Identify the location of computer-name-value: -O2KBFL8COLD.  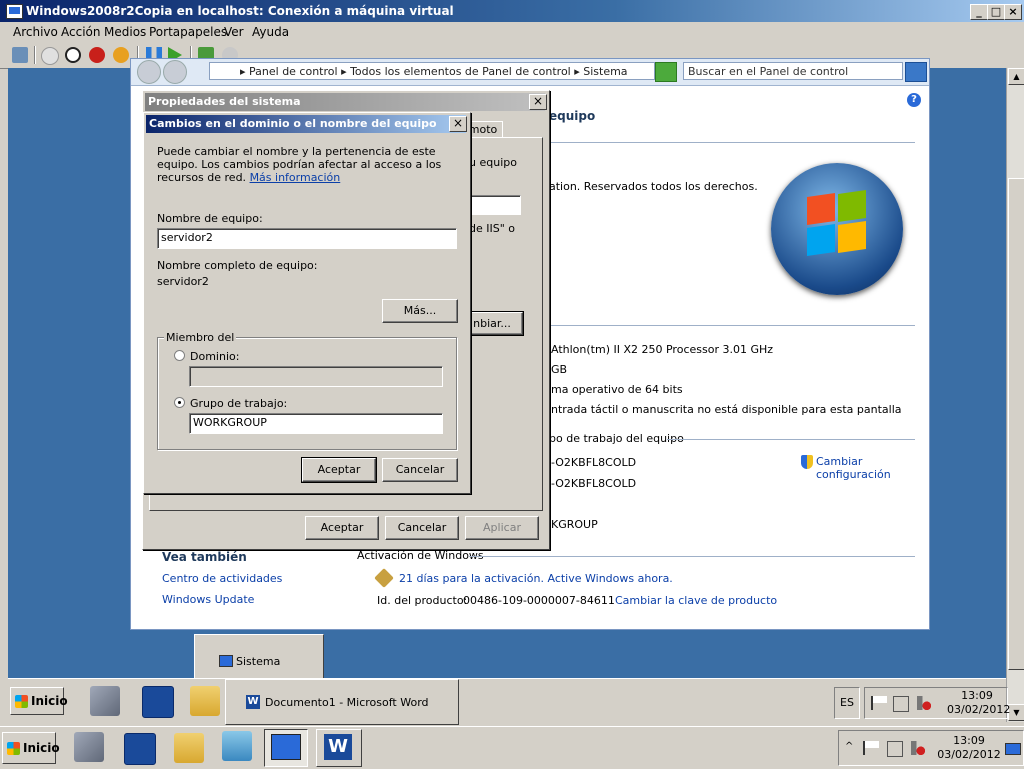
(594, 462).